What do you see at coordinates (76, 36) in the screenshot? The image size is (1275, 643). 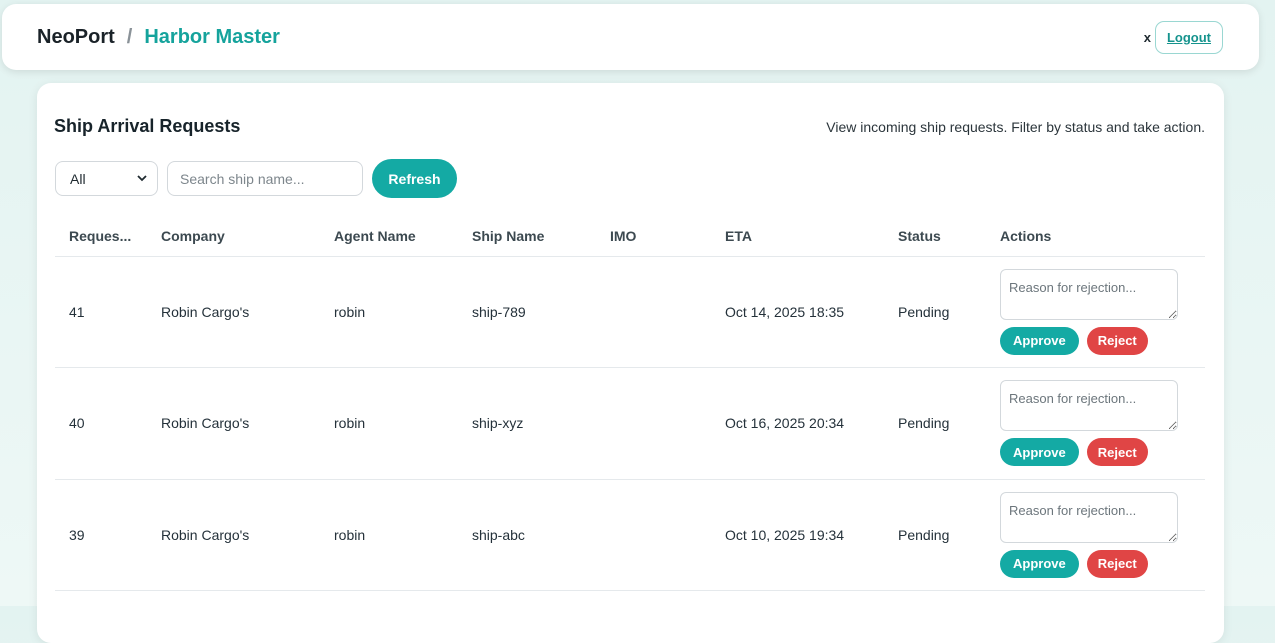 I see `app-name: NeoPort` at bounding box center [76, 36].